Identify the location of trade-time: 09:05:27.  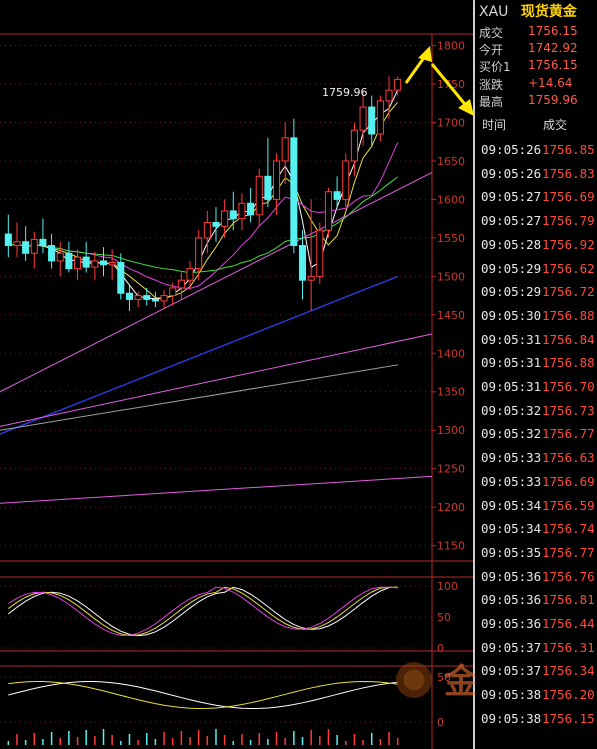
(511, 197).